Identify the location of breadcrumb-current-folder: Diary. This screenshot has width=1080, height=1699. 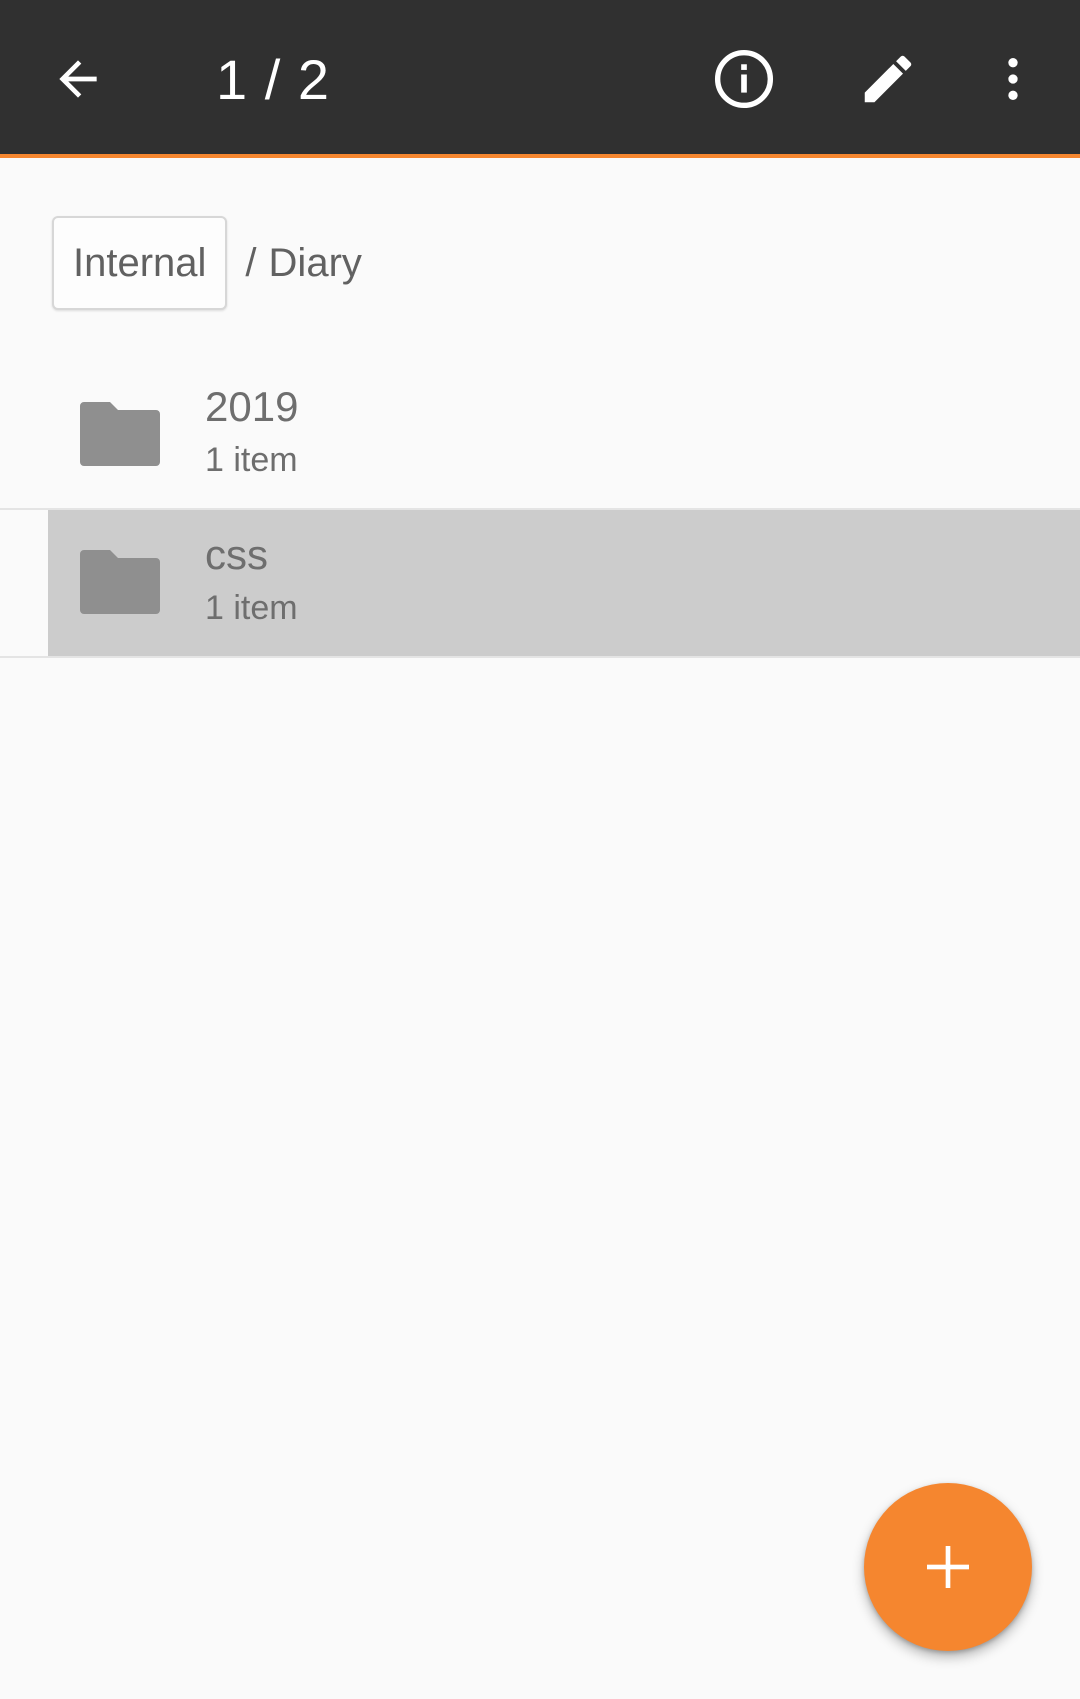
(315, 263).